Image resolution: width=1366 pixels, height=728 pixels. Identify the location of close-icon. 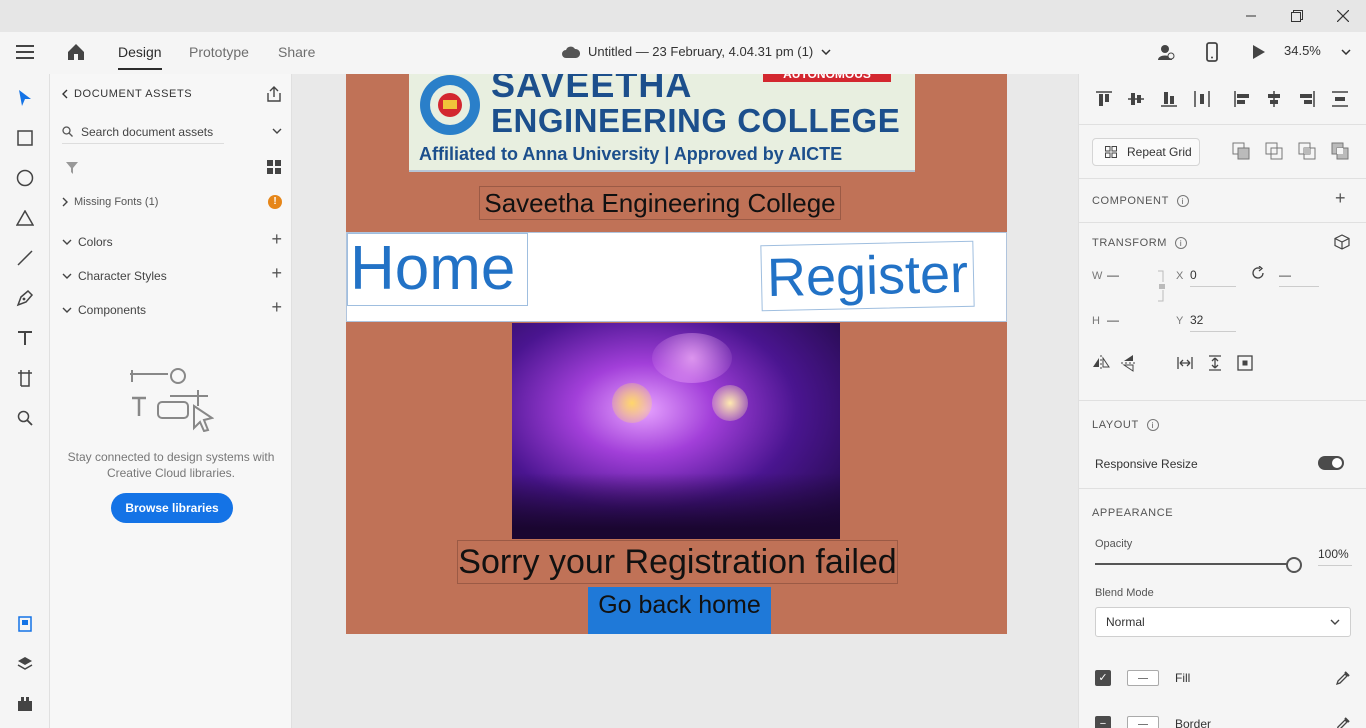
(1343, 16).